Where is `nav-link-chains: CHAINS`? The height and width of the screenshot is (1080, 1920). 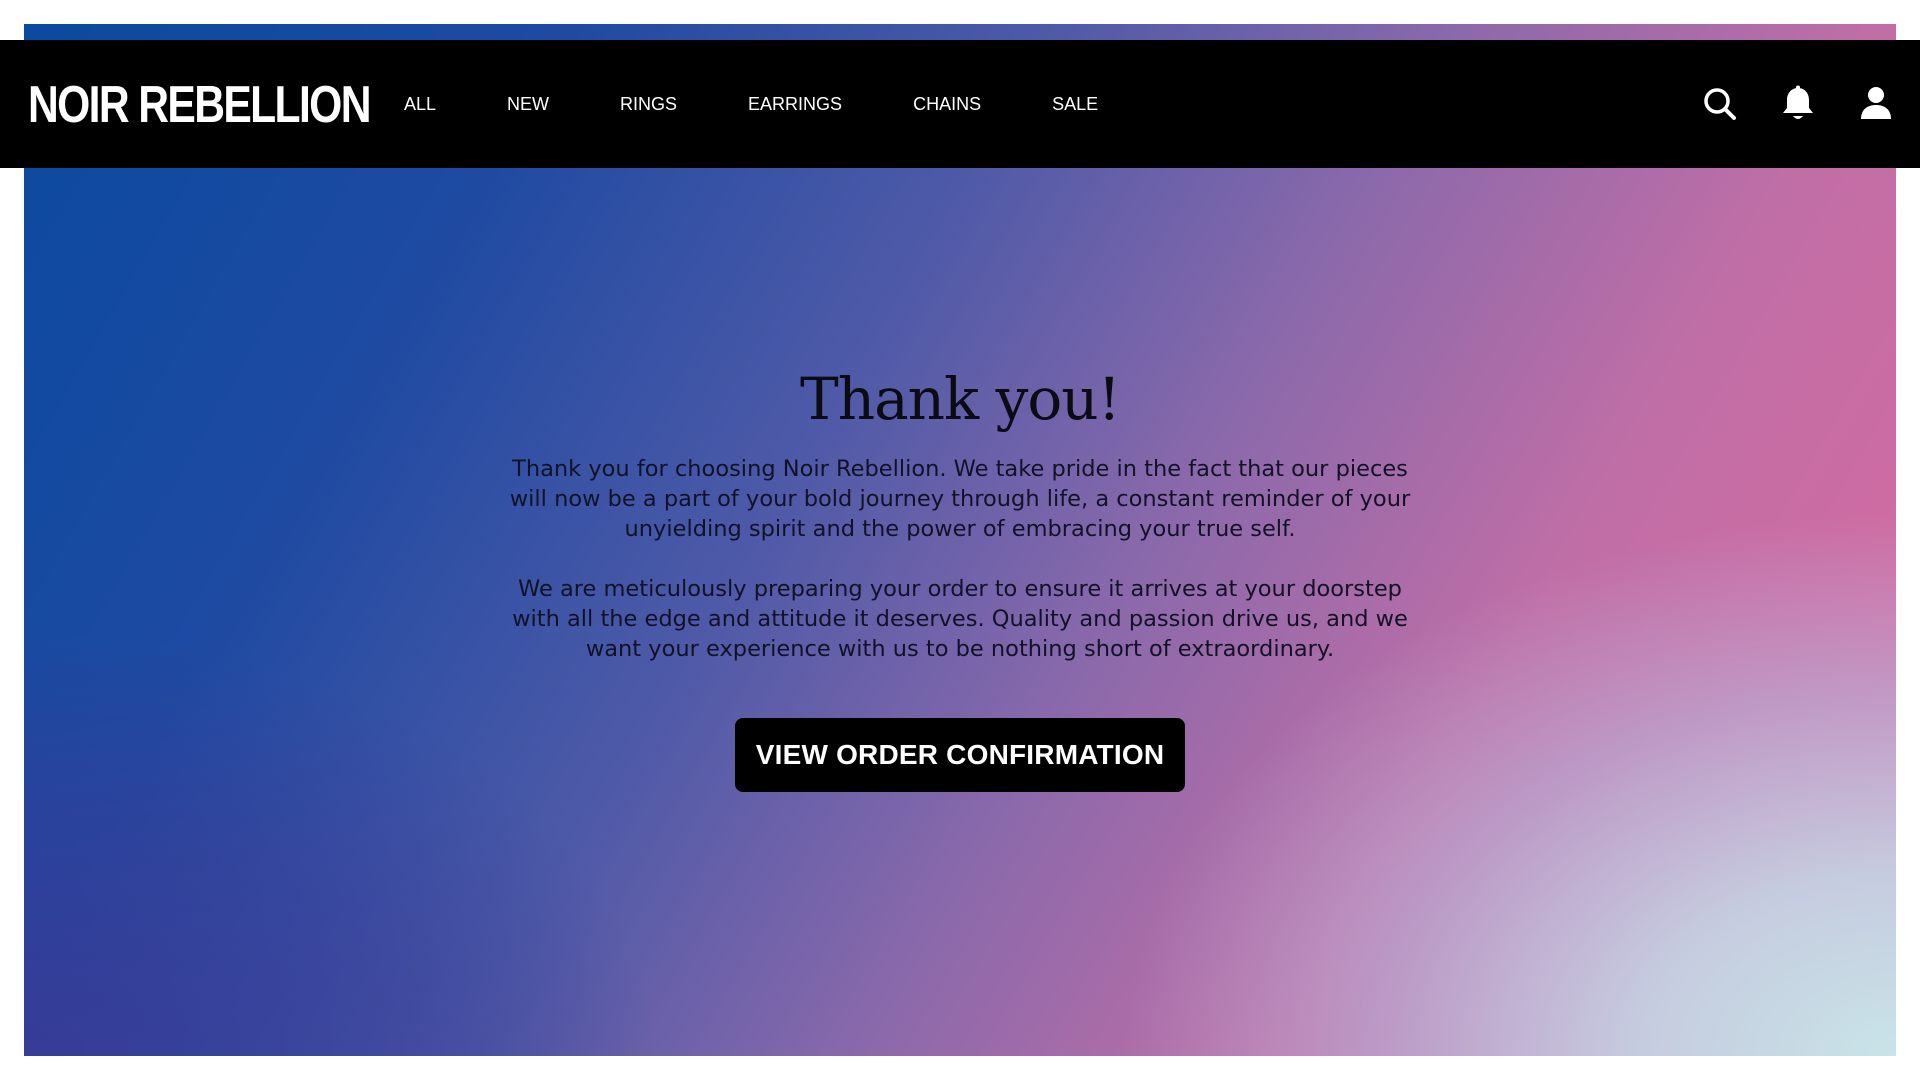 nav-link-chains: CHAINS is located at coordinates (947, 104).